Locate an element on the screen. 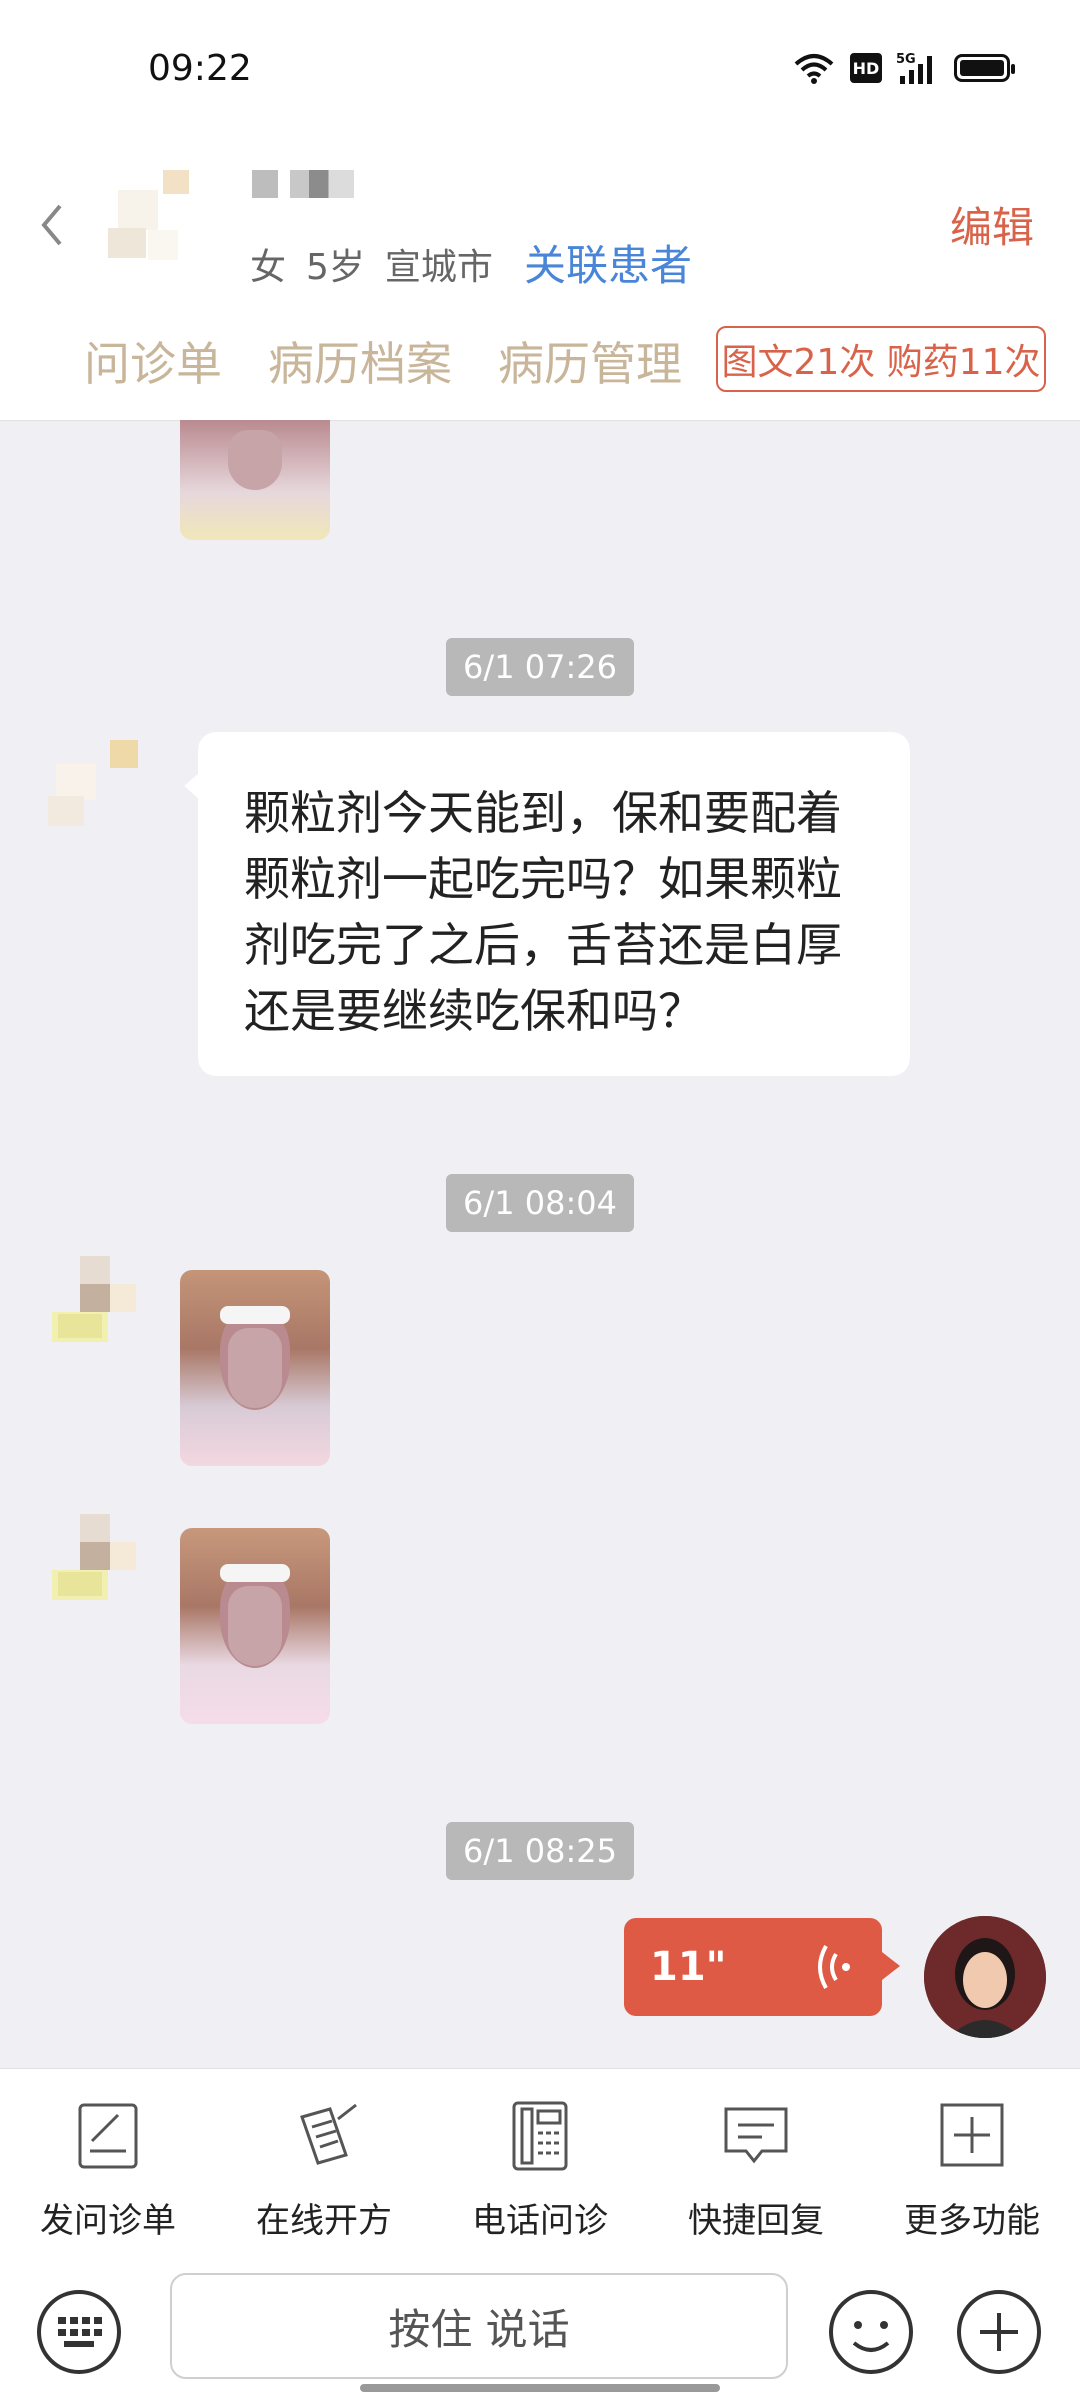 The height and width of the screenshot is (2400, 1080). more-functions-button: 更多功能 is located at coordinates (972, 2160).